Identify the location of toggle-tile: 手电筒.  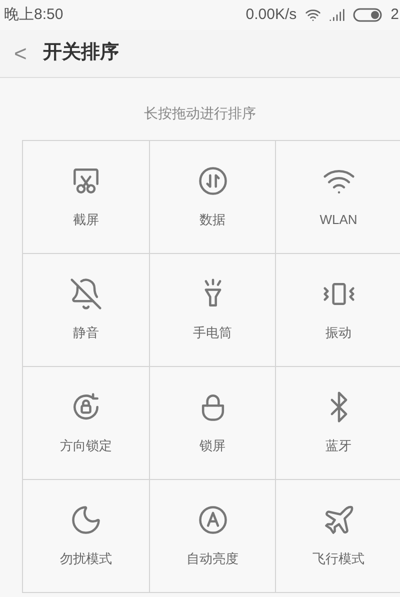
(213, 310).